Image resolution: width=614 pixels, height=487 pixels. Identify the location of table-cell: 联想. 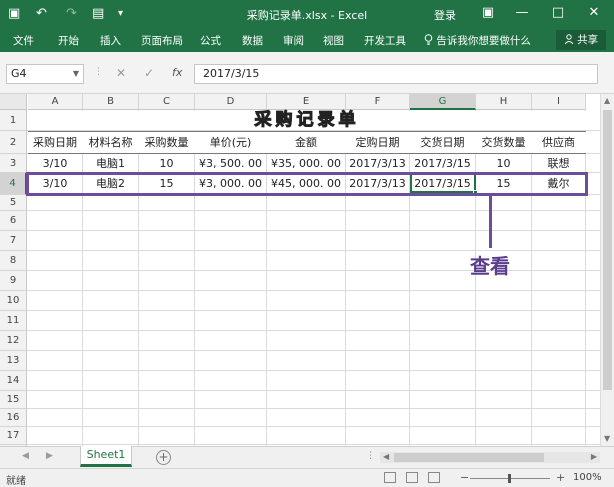
(558, 163).